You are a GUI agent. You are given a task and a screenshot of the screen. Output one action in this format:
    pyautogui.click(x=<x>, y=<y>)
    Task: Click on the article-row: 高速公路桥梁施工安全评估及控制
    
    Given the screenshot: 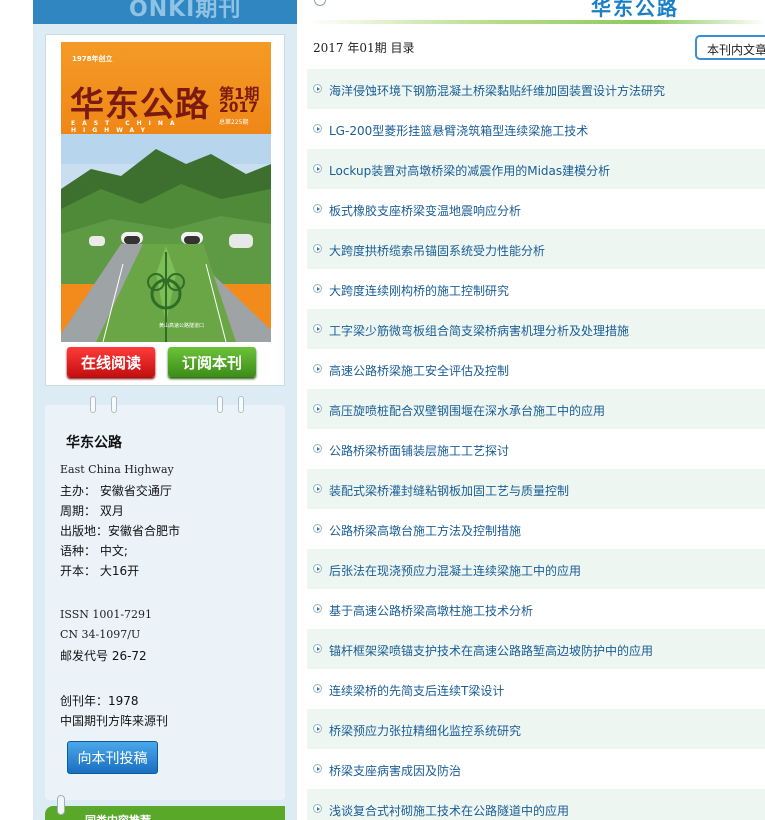 What is the action you would take?
    pyautogui.click(x=536, y=369)
    